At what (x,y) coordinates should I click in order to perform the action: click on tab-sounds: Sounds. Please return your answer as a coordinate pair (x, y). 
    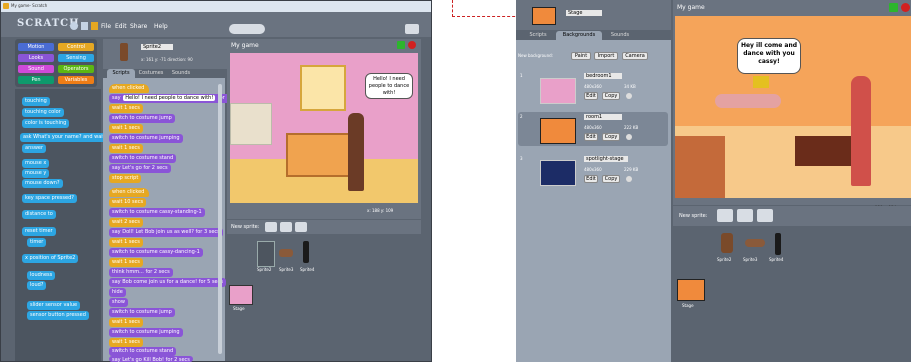
    Looking at the image, I should click on (181, 73).